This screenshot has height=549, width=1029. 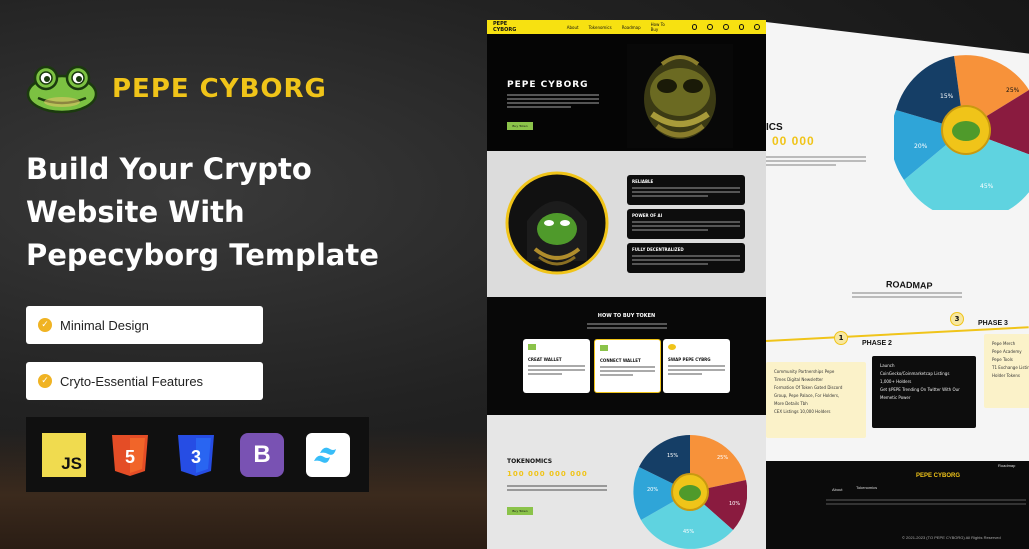 I want to click on phase-item: Community Partnerships Pepe, so click(x=804, y=371).